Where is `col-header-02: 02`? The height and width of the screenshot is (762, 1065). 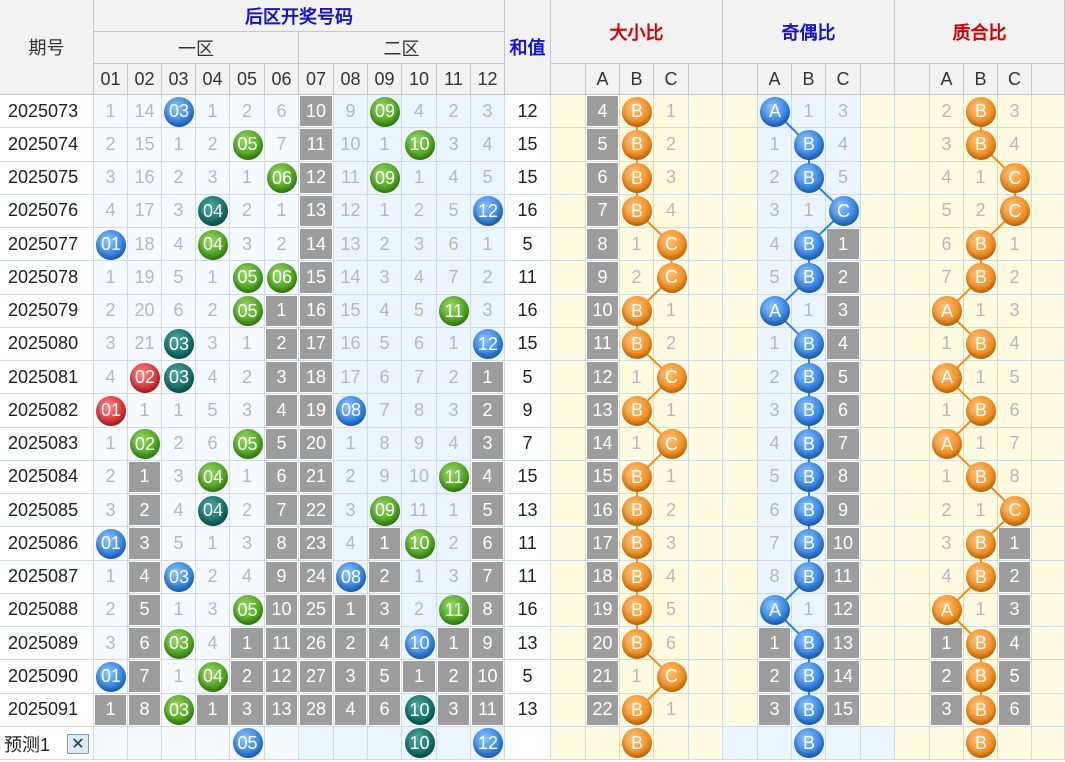
col-header-02: 02 is located at coordinates (145, 79).